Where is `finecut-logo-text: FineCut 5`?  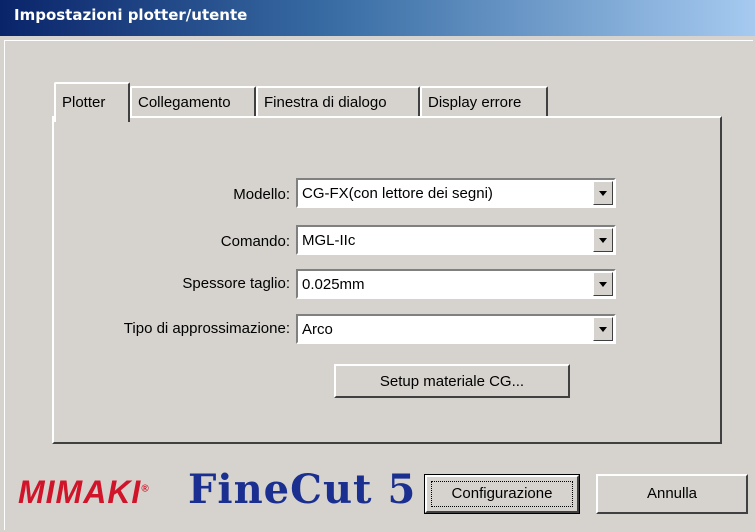
finecut-logo-text: FineCut 5 is located at coordinates (302, 489).